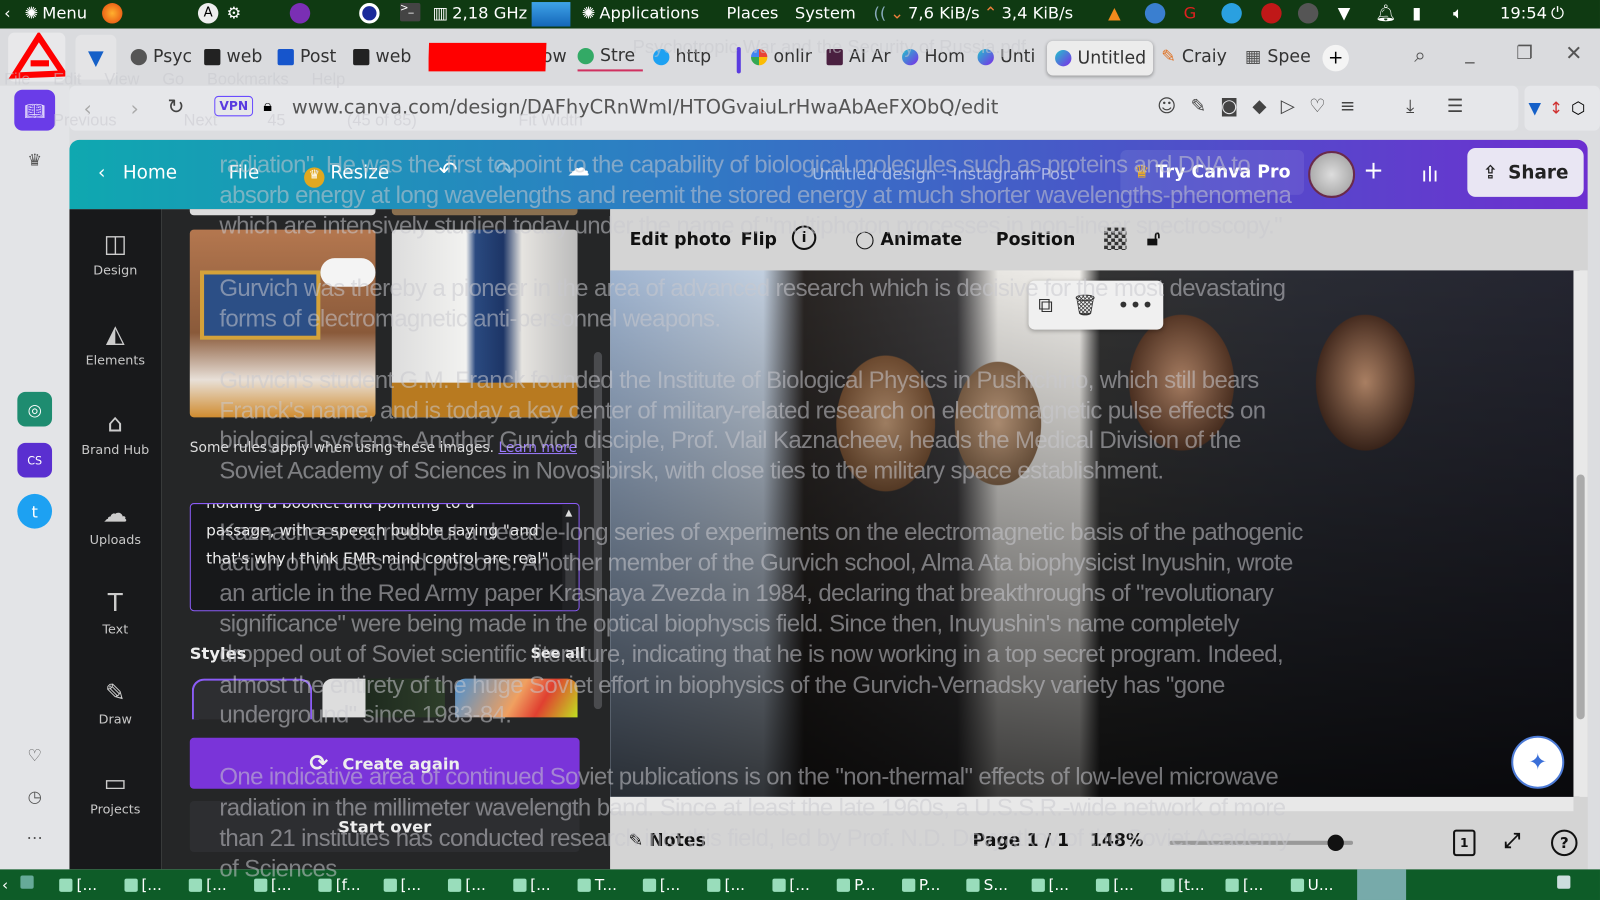 The image size is (1600, 900). I want to click on transparency-icon, so click(1115, 238).